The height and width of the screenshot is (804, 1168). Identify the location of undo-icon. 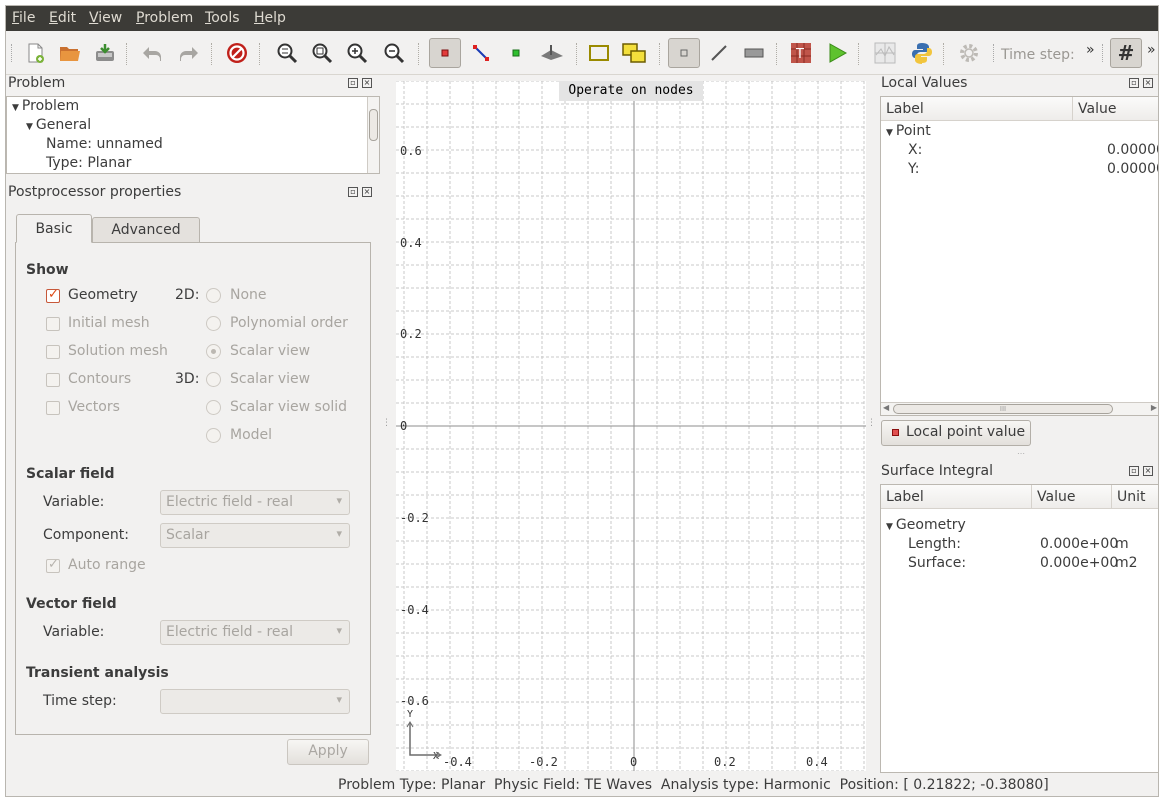
(152, 53).